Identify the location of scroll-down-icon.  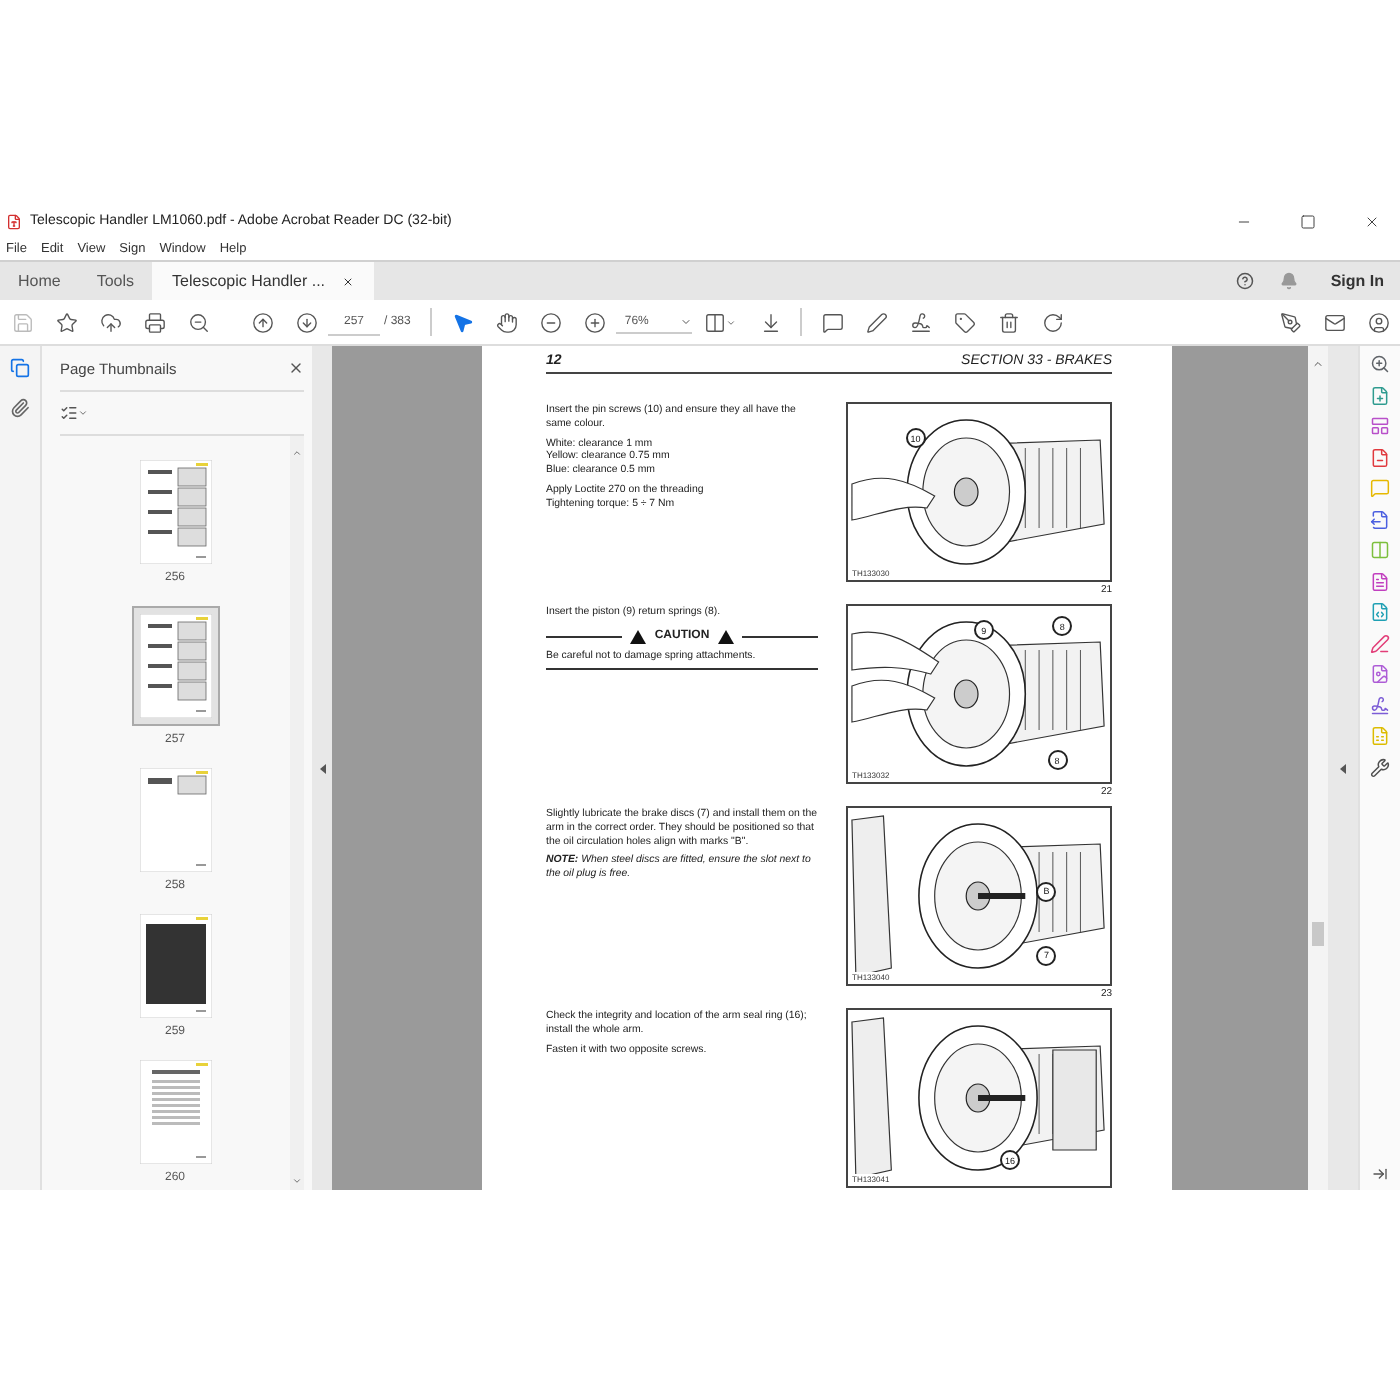
(297, 1181).